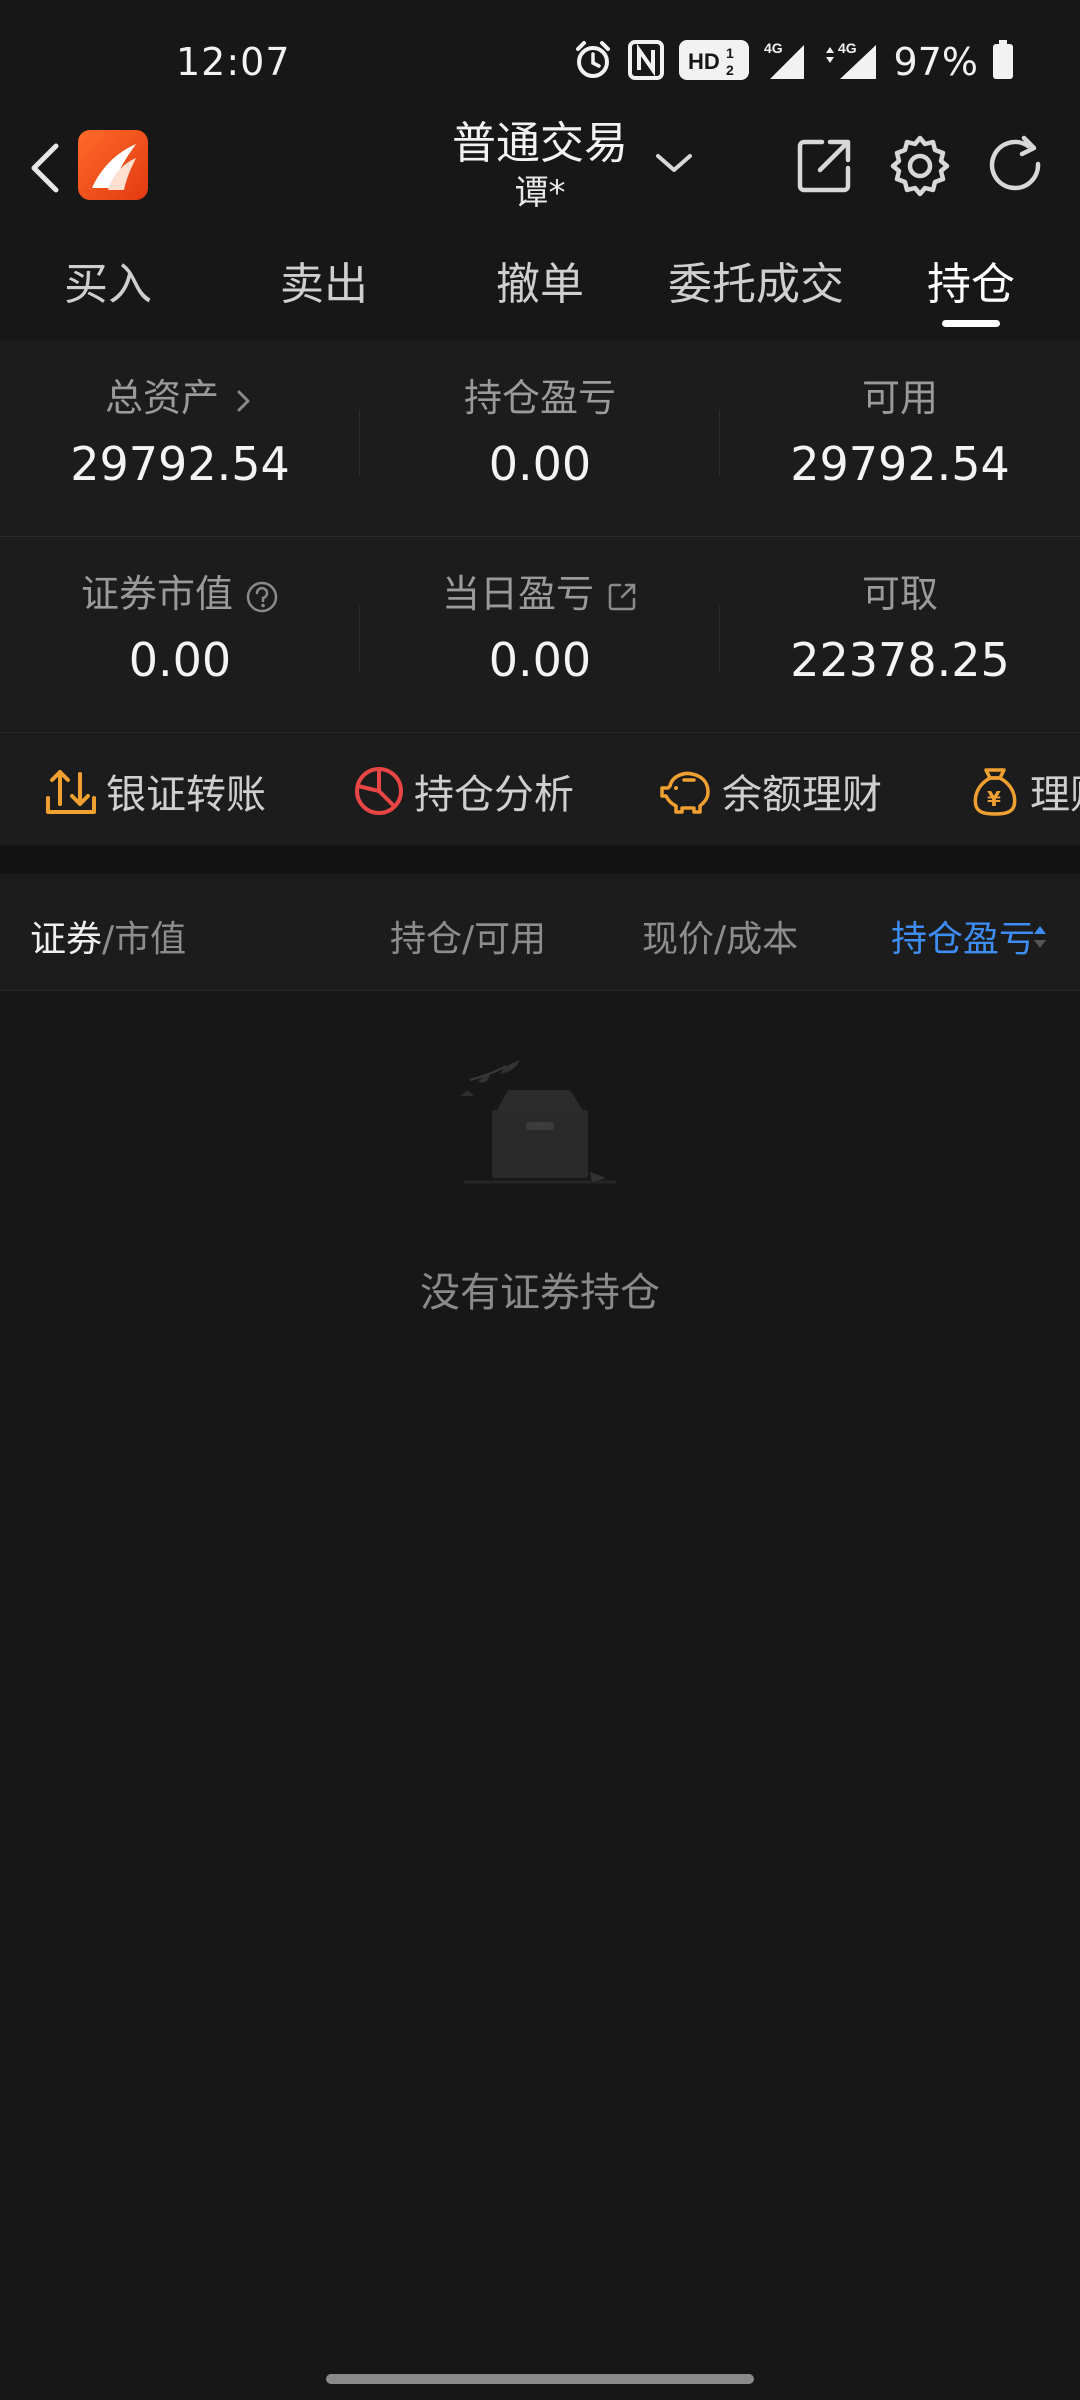 This screenshot has width=1080, height=2400. Describe the element at coordinates (144, 939) in the screenshot. I see `column-market-value-label: /市值` at that location.